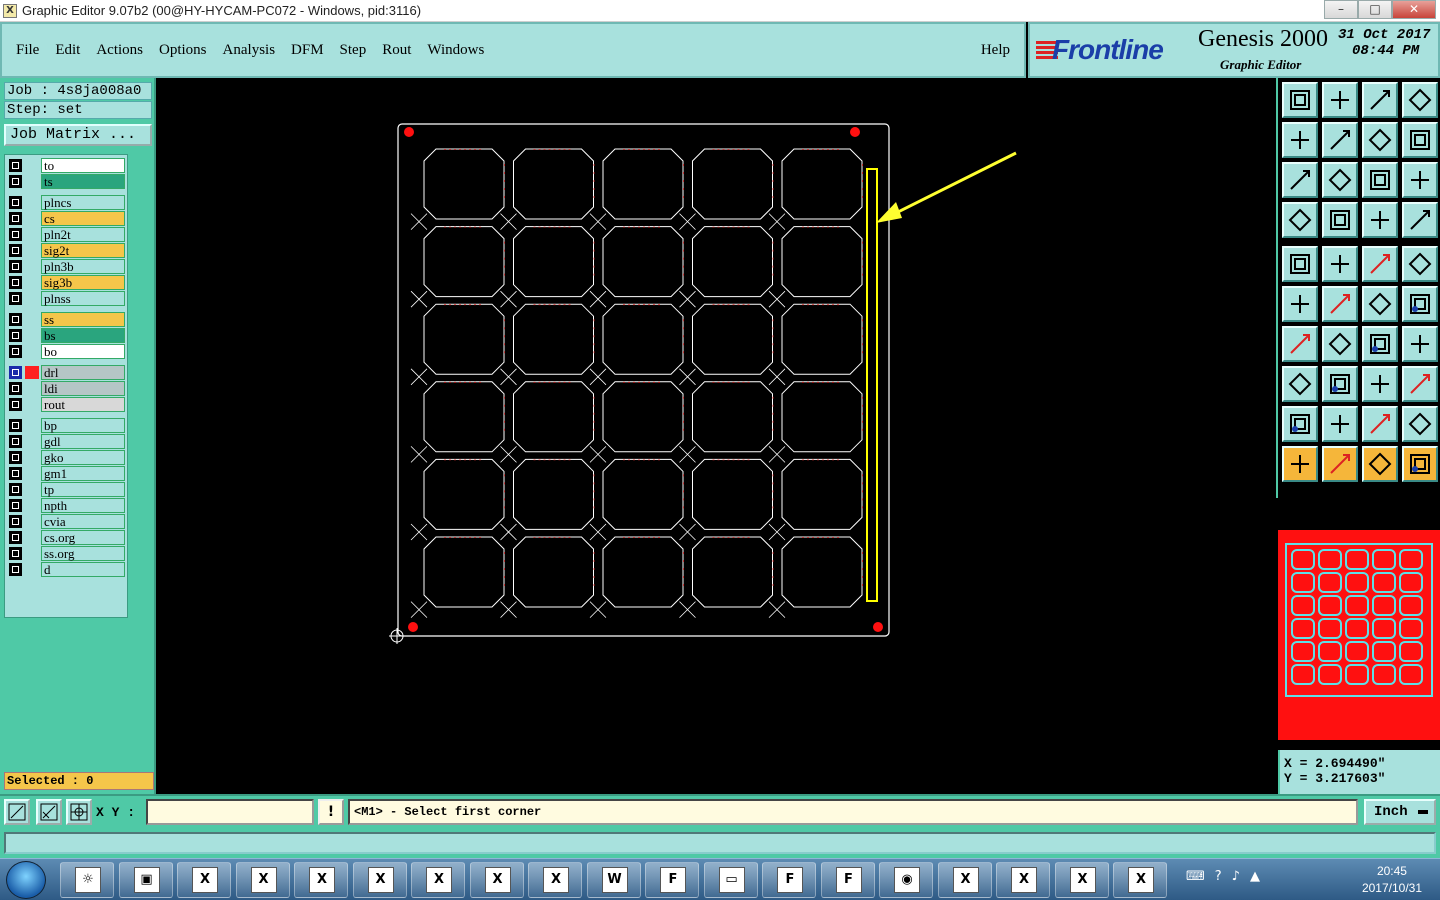 This screenshot has width=1440, height=900. What do you see at coordinates (1340, 424) in the screenshot?
I see `triangle-up-icon` at bounding box center [1340, 424].